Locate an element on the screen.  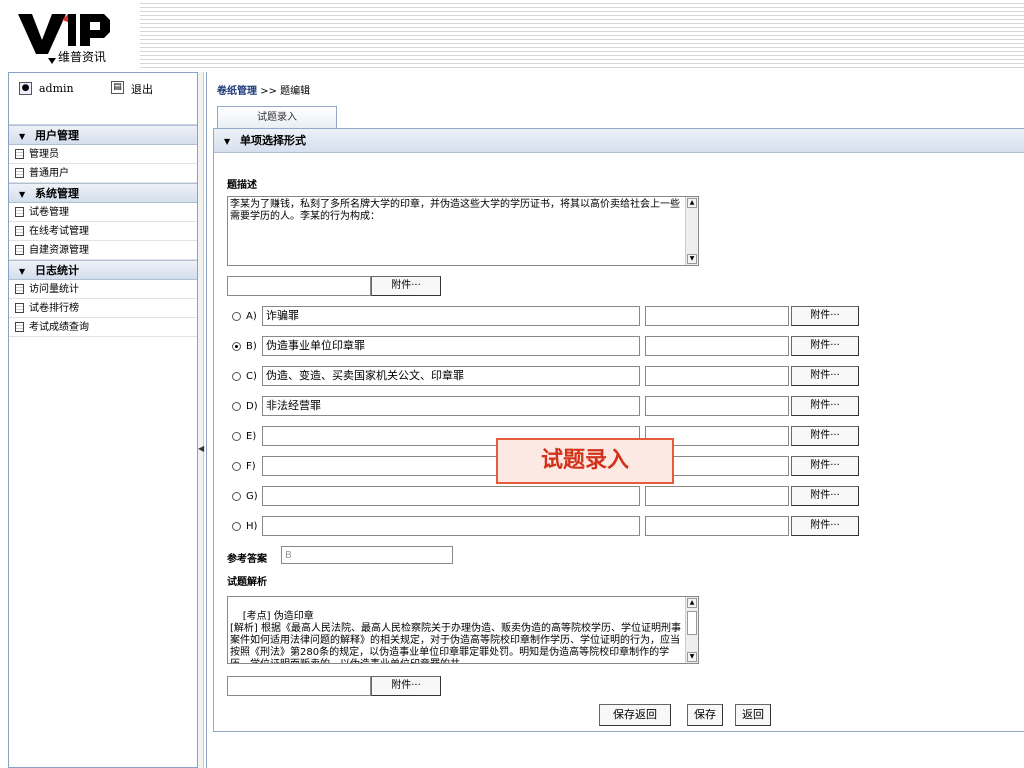
option-letter-7: H) is located at coordinates (252, 526).